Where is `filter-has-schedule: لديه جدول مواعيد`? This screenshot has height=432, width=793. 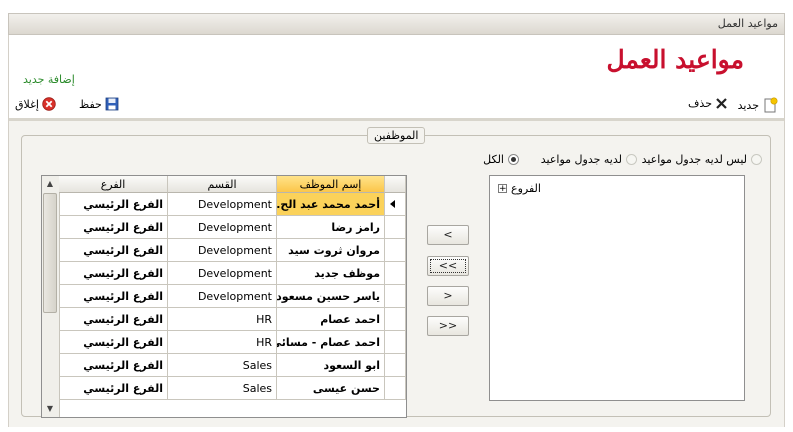 filter-has-schedule: لديه جدول مواعيد is located at coordinates (589, 159).